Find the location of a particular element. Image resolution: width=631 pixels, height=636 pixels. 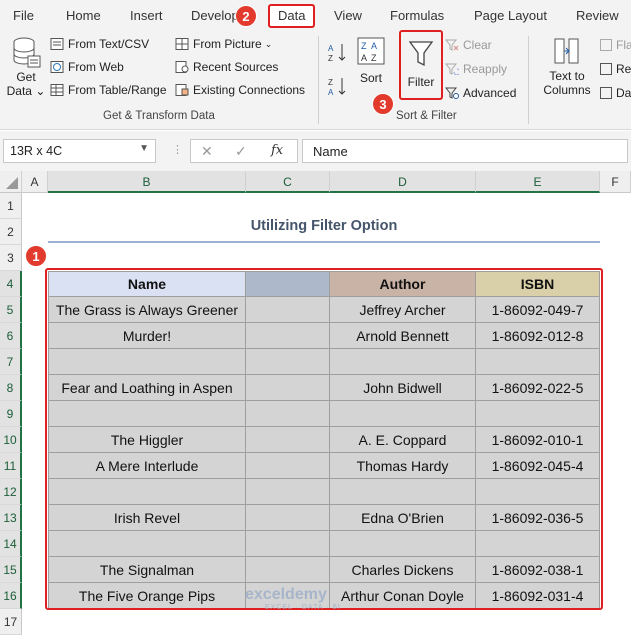

row-header-6: 6 is located at coordinates (11, 336).